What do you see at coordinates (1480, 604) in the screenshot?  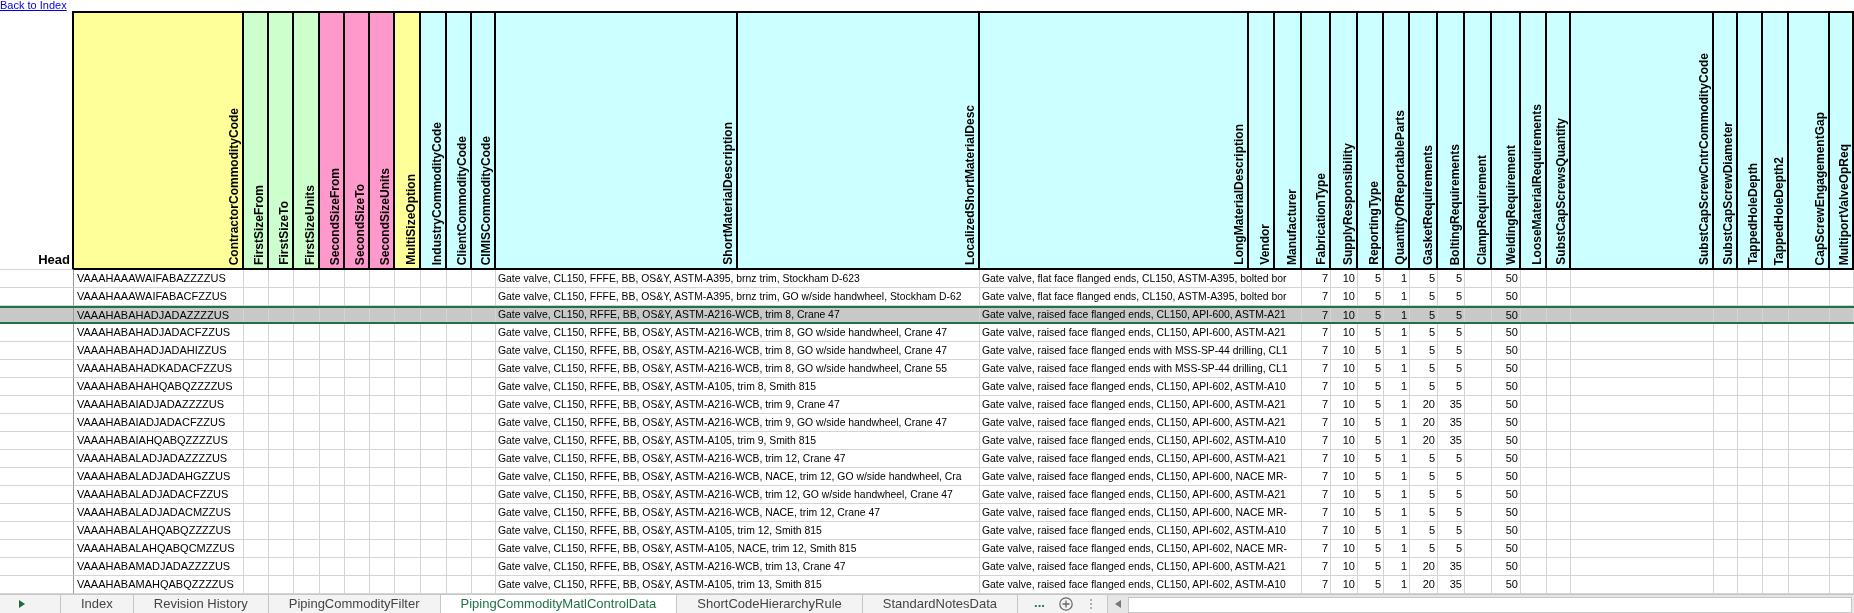 I see `horizontal-scrollbar` at bounding box center [1480, 604].